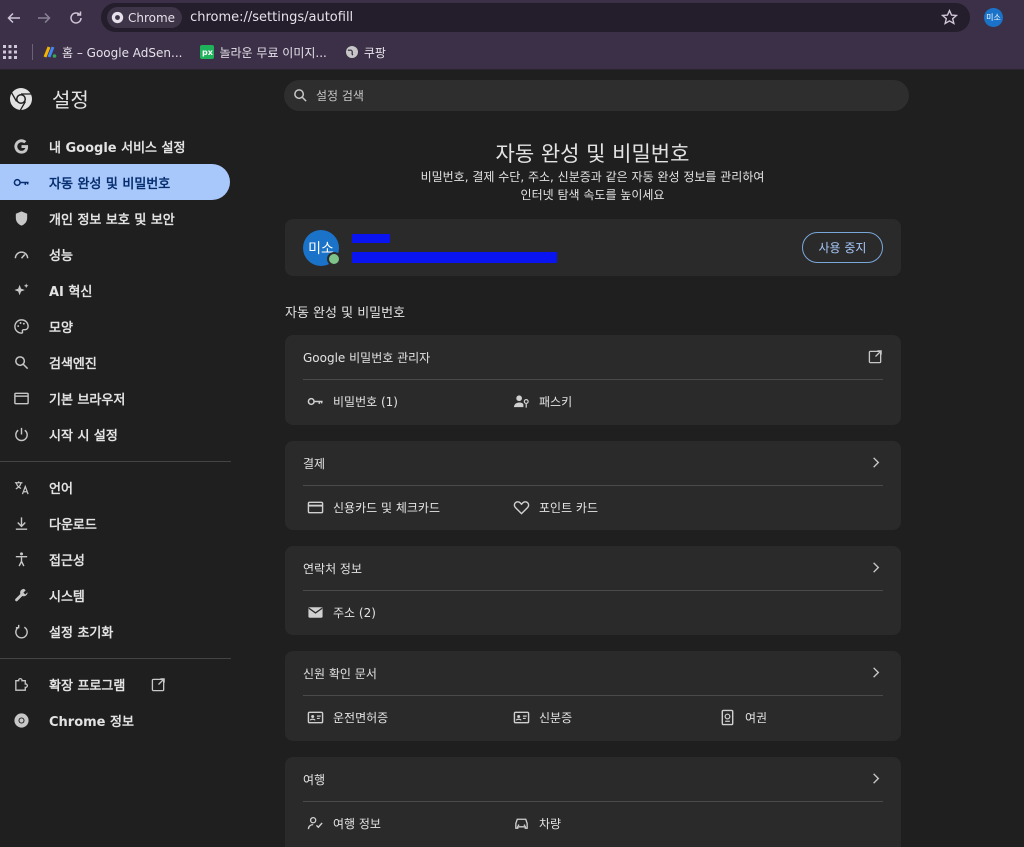 Image resolution: width=1024 pixels, height=847 pixels. Describe the element at coordinates (115, 218) in the screenshot. I see `sidebar-item-privacy: 개인 정보 보호 및 보안` at that location.